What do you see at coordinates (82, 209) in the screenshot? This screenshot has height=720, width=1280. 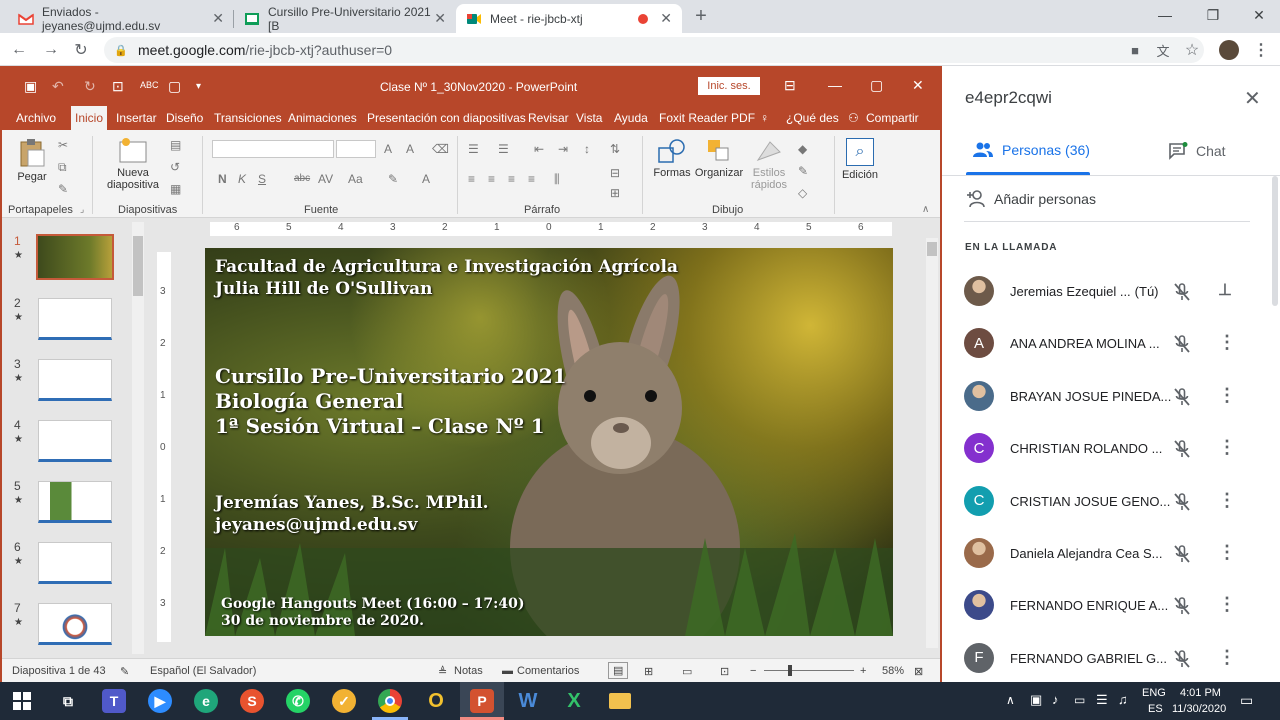 I see `dialog-launcher-icon: ⌟` at bounding box center [82, 209].